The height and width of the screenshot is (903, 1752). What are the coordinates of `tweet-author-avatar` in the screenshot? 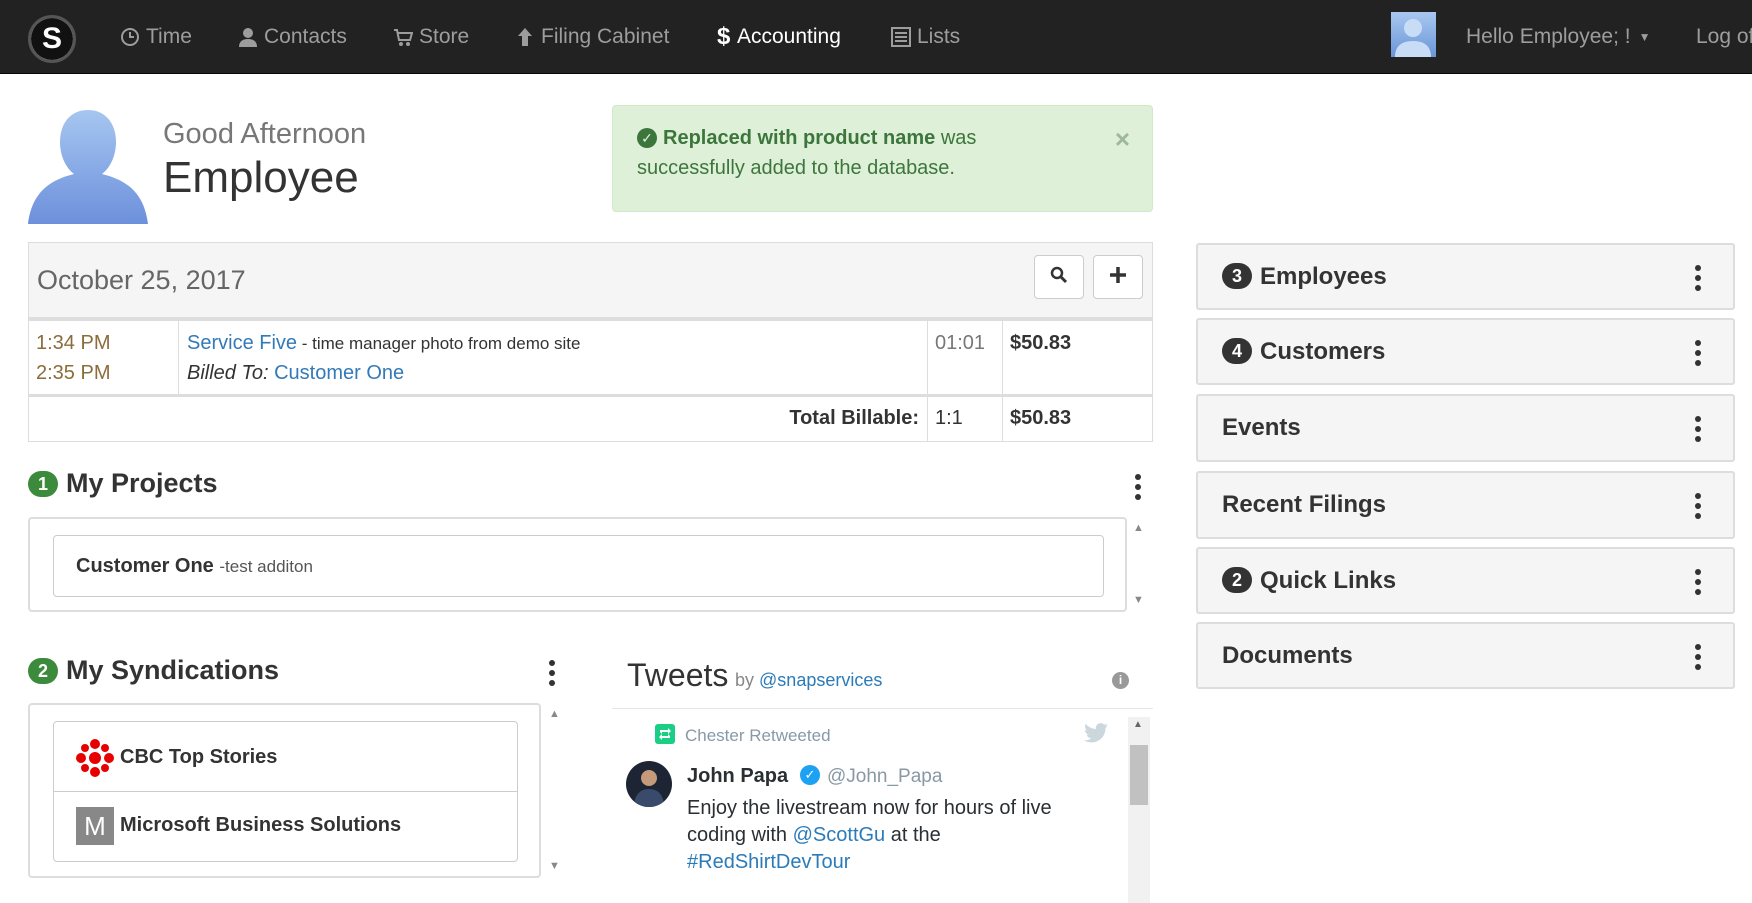 It's located at (649, 784).